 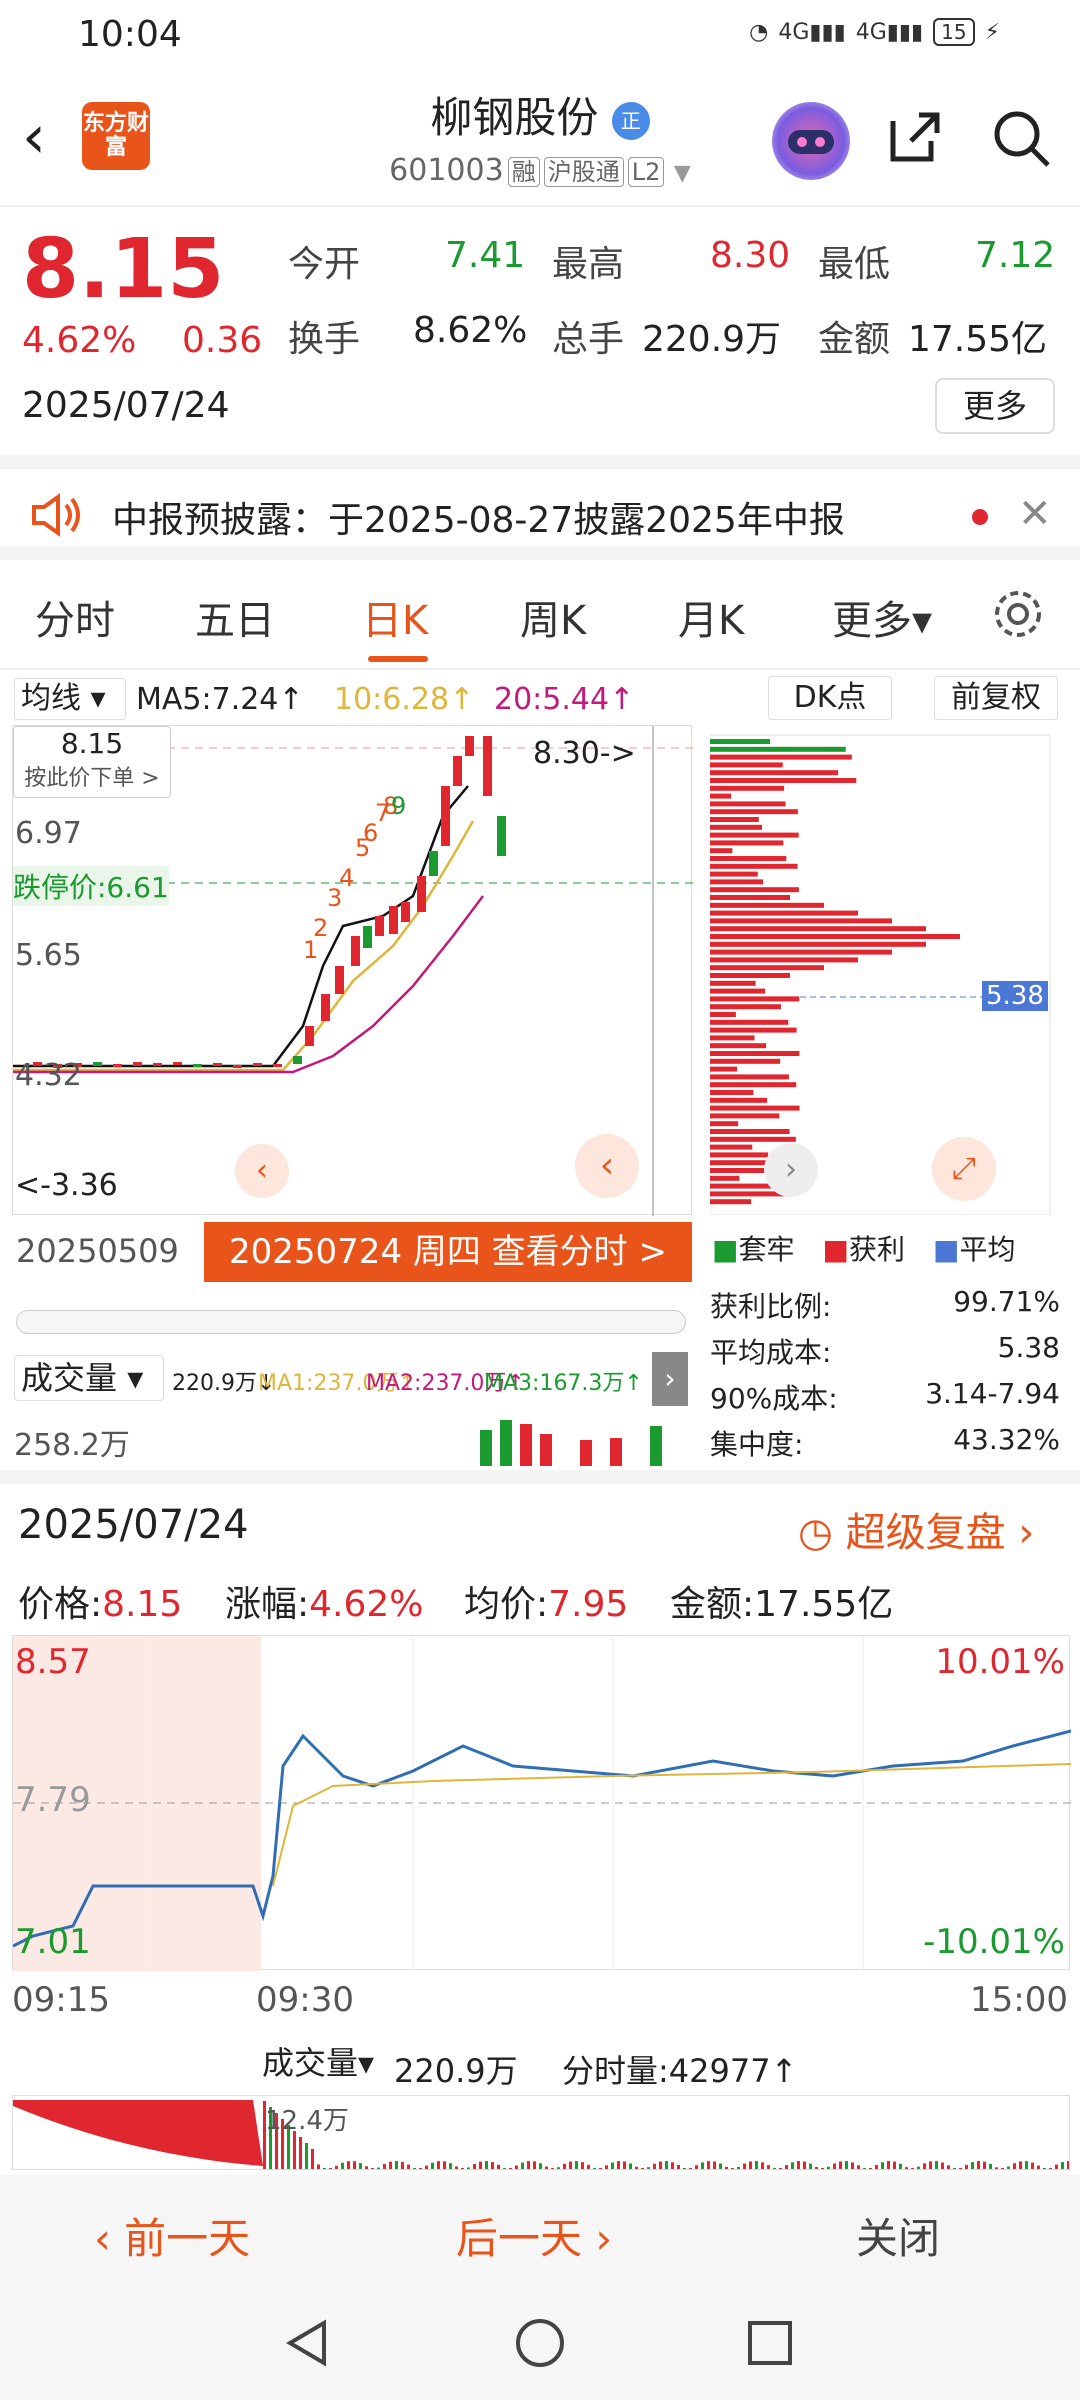 I want to click on high-label: 最高, so click(x=588, y=264).